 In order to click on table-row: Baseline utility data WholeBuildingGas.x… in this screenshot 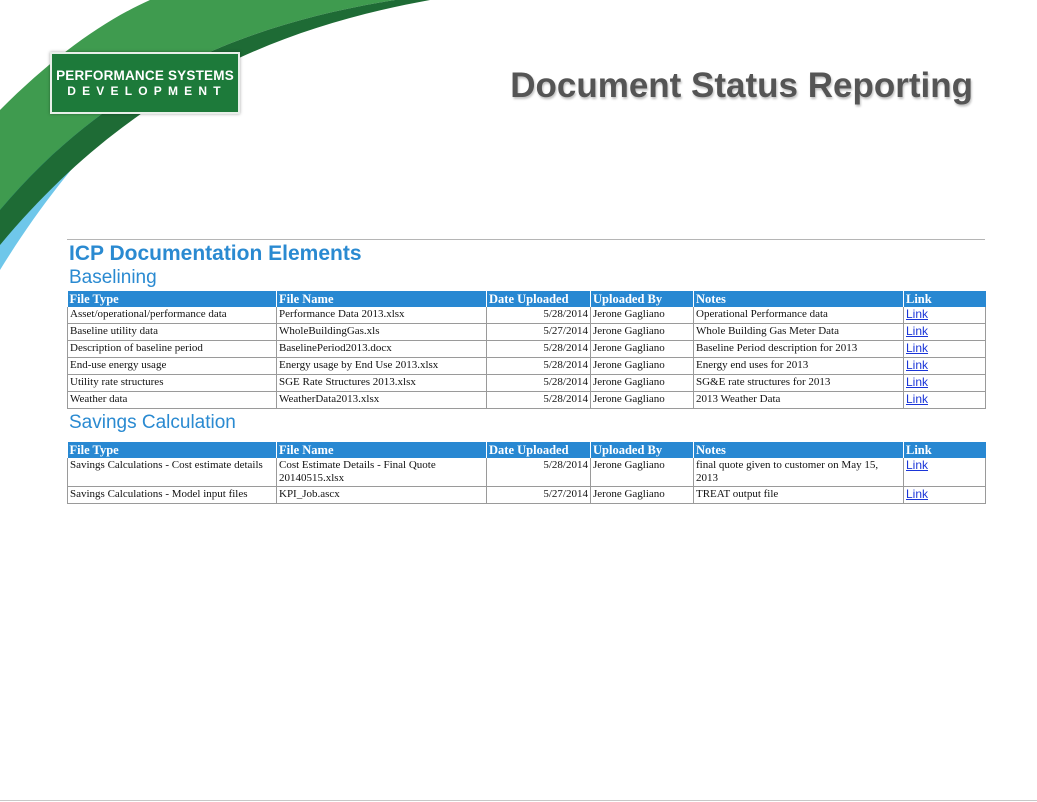, I will do `click(526, 332)`.